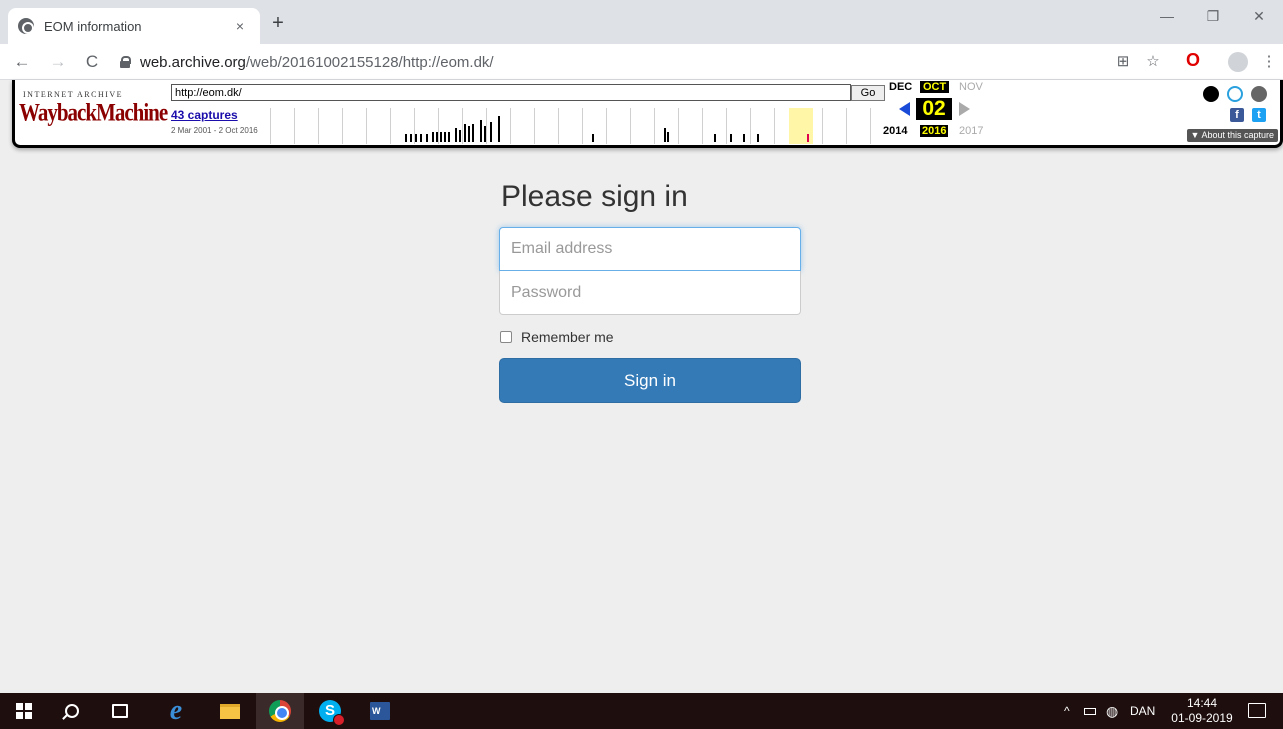 This screenshot has height=729, width=1283. What do you see at coordinates (641, 711) in the screenshot?
I see `windows-taskbar: e S W ^ ◍ DAN 14:44 01-09-2019` at bounding box center [641, 711].